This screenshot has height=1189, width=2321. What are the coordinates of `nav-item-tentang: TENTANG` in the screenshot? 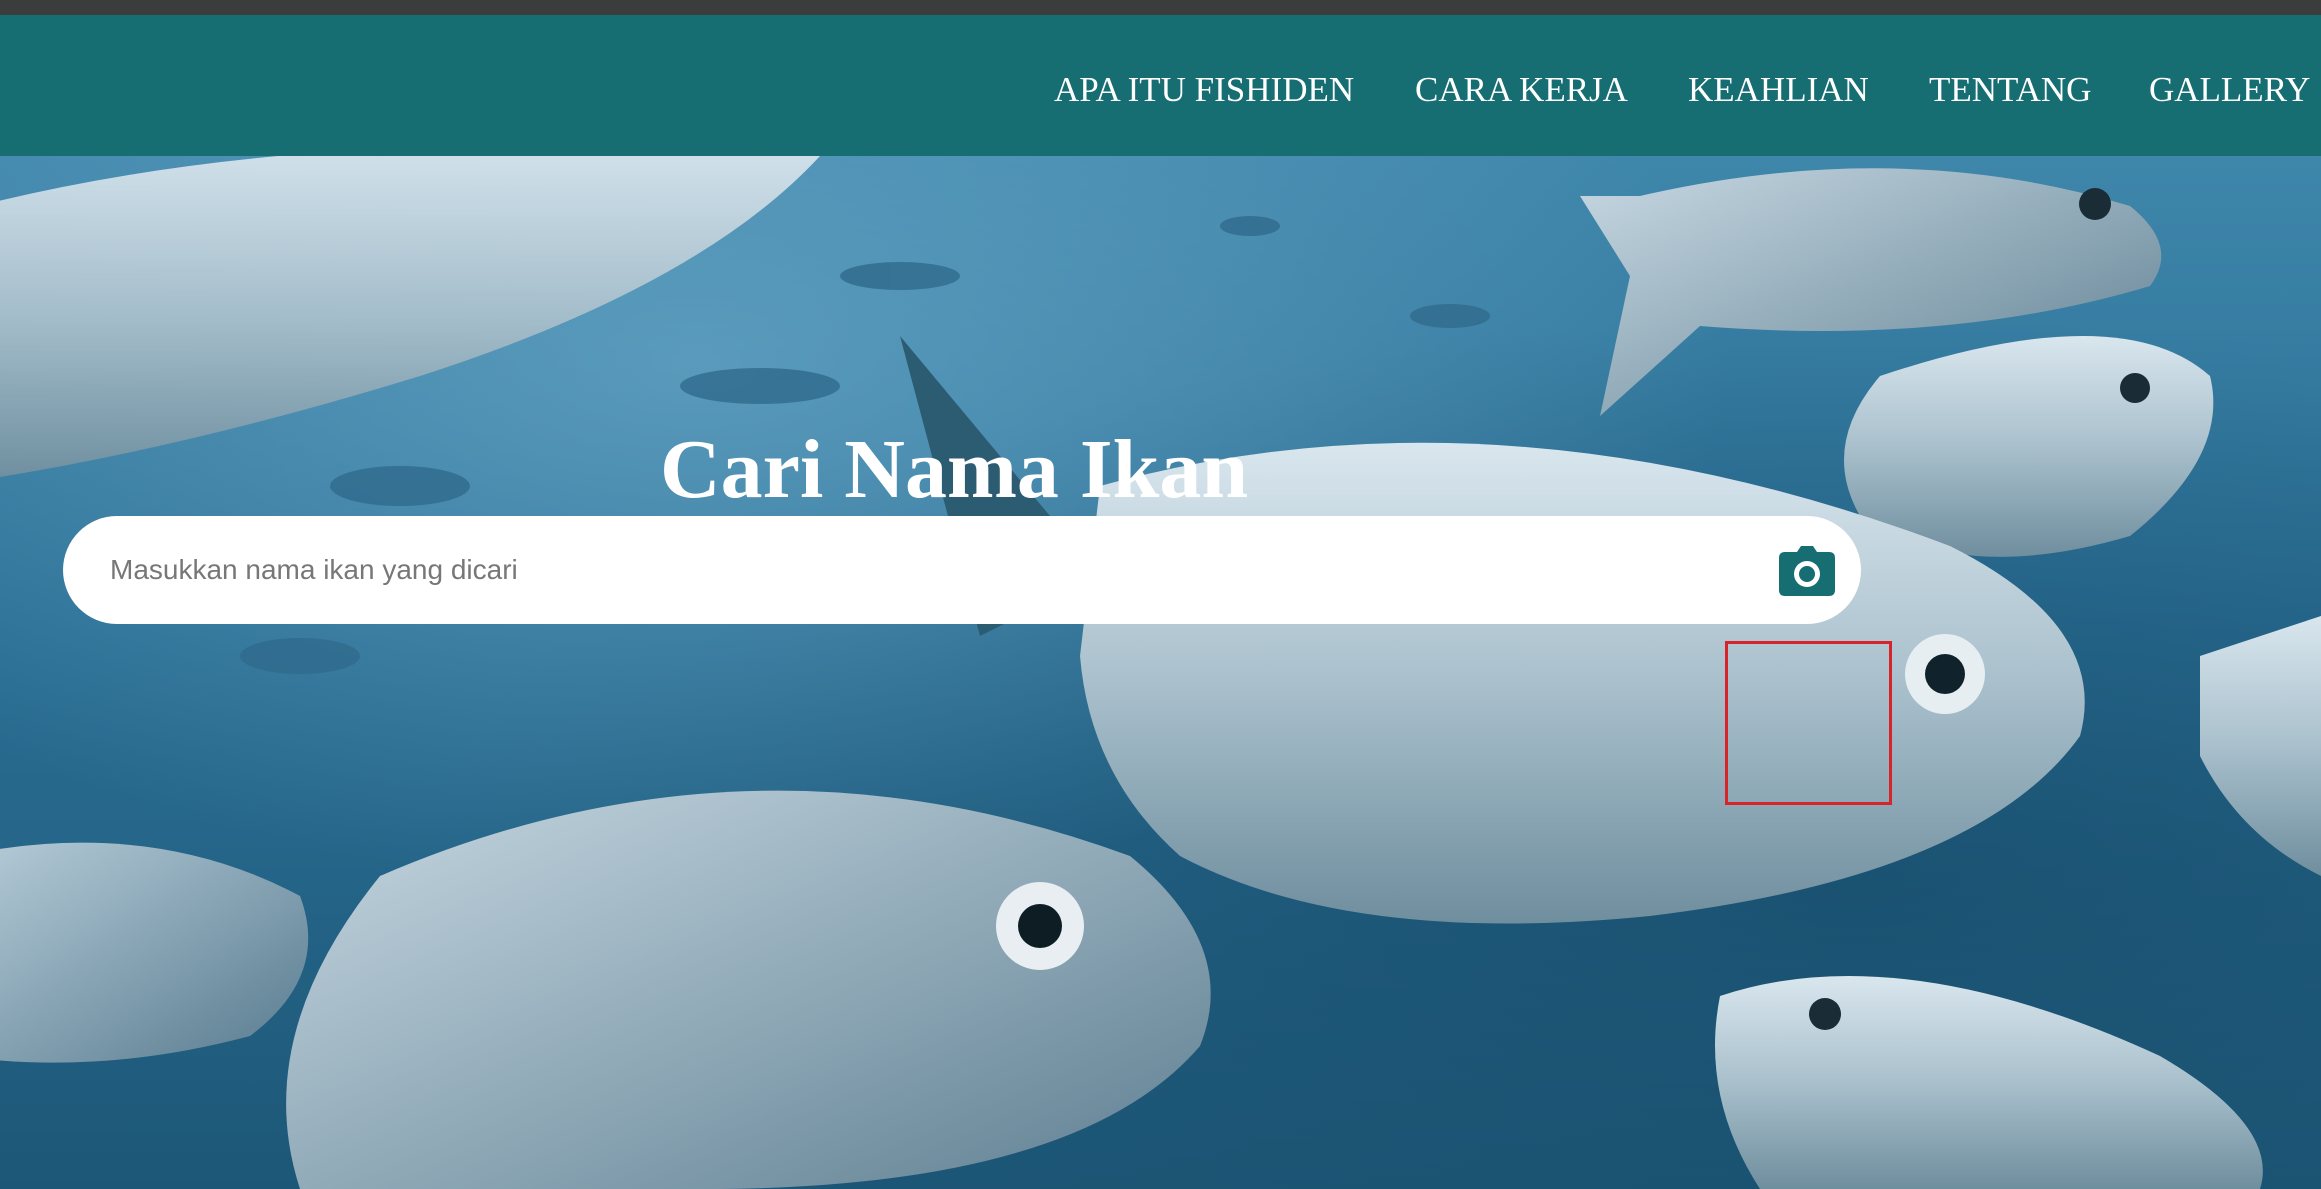 It's located at (2010, 90).